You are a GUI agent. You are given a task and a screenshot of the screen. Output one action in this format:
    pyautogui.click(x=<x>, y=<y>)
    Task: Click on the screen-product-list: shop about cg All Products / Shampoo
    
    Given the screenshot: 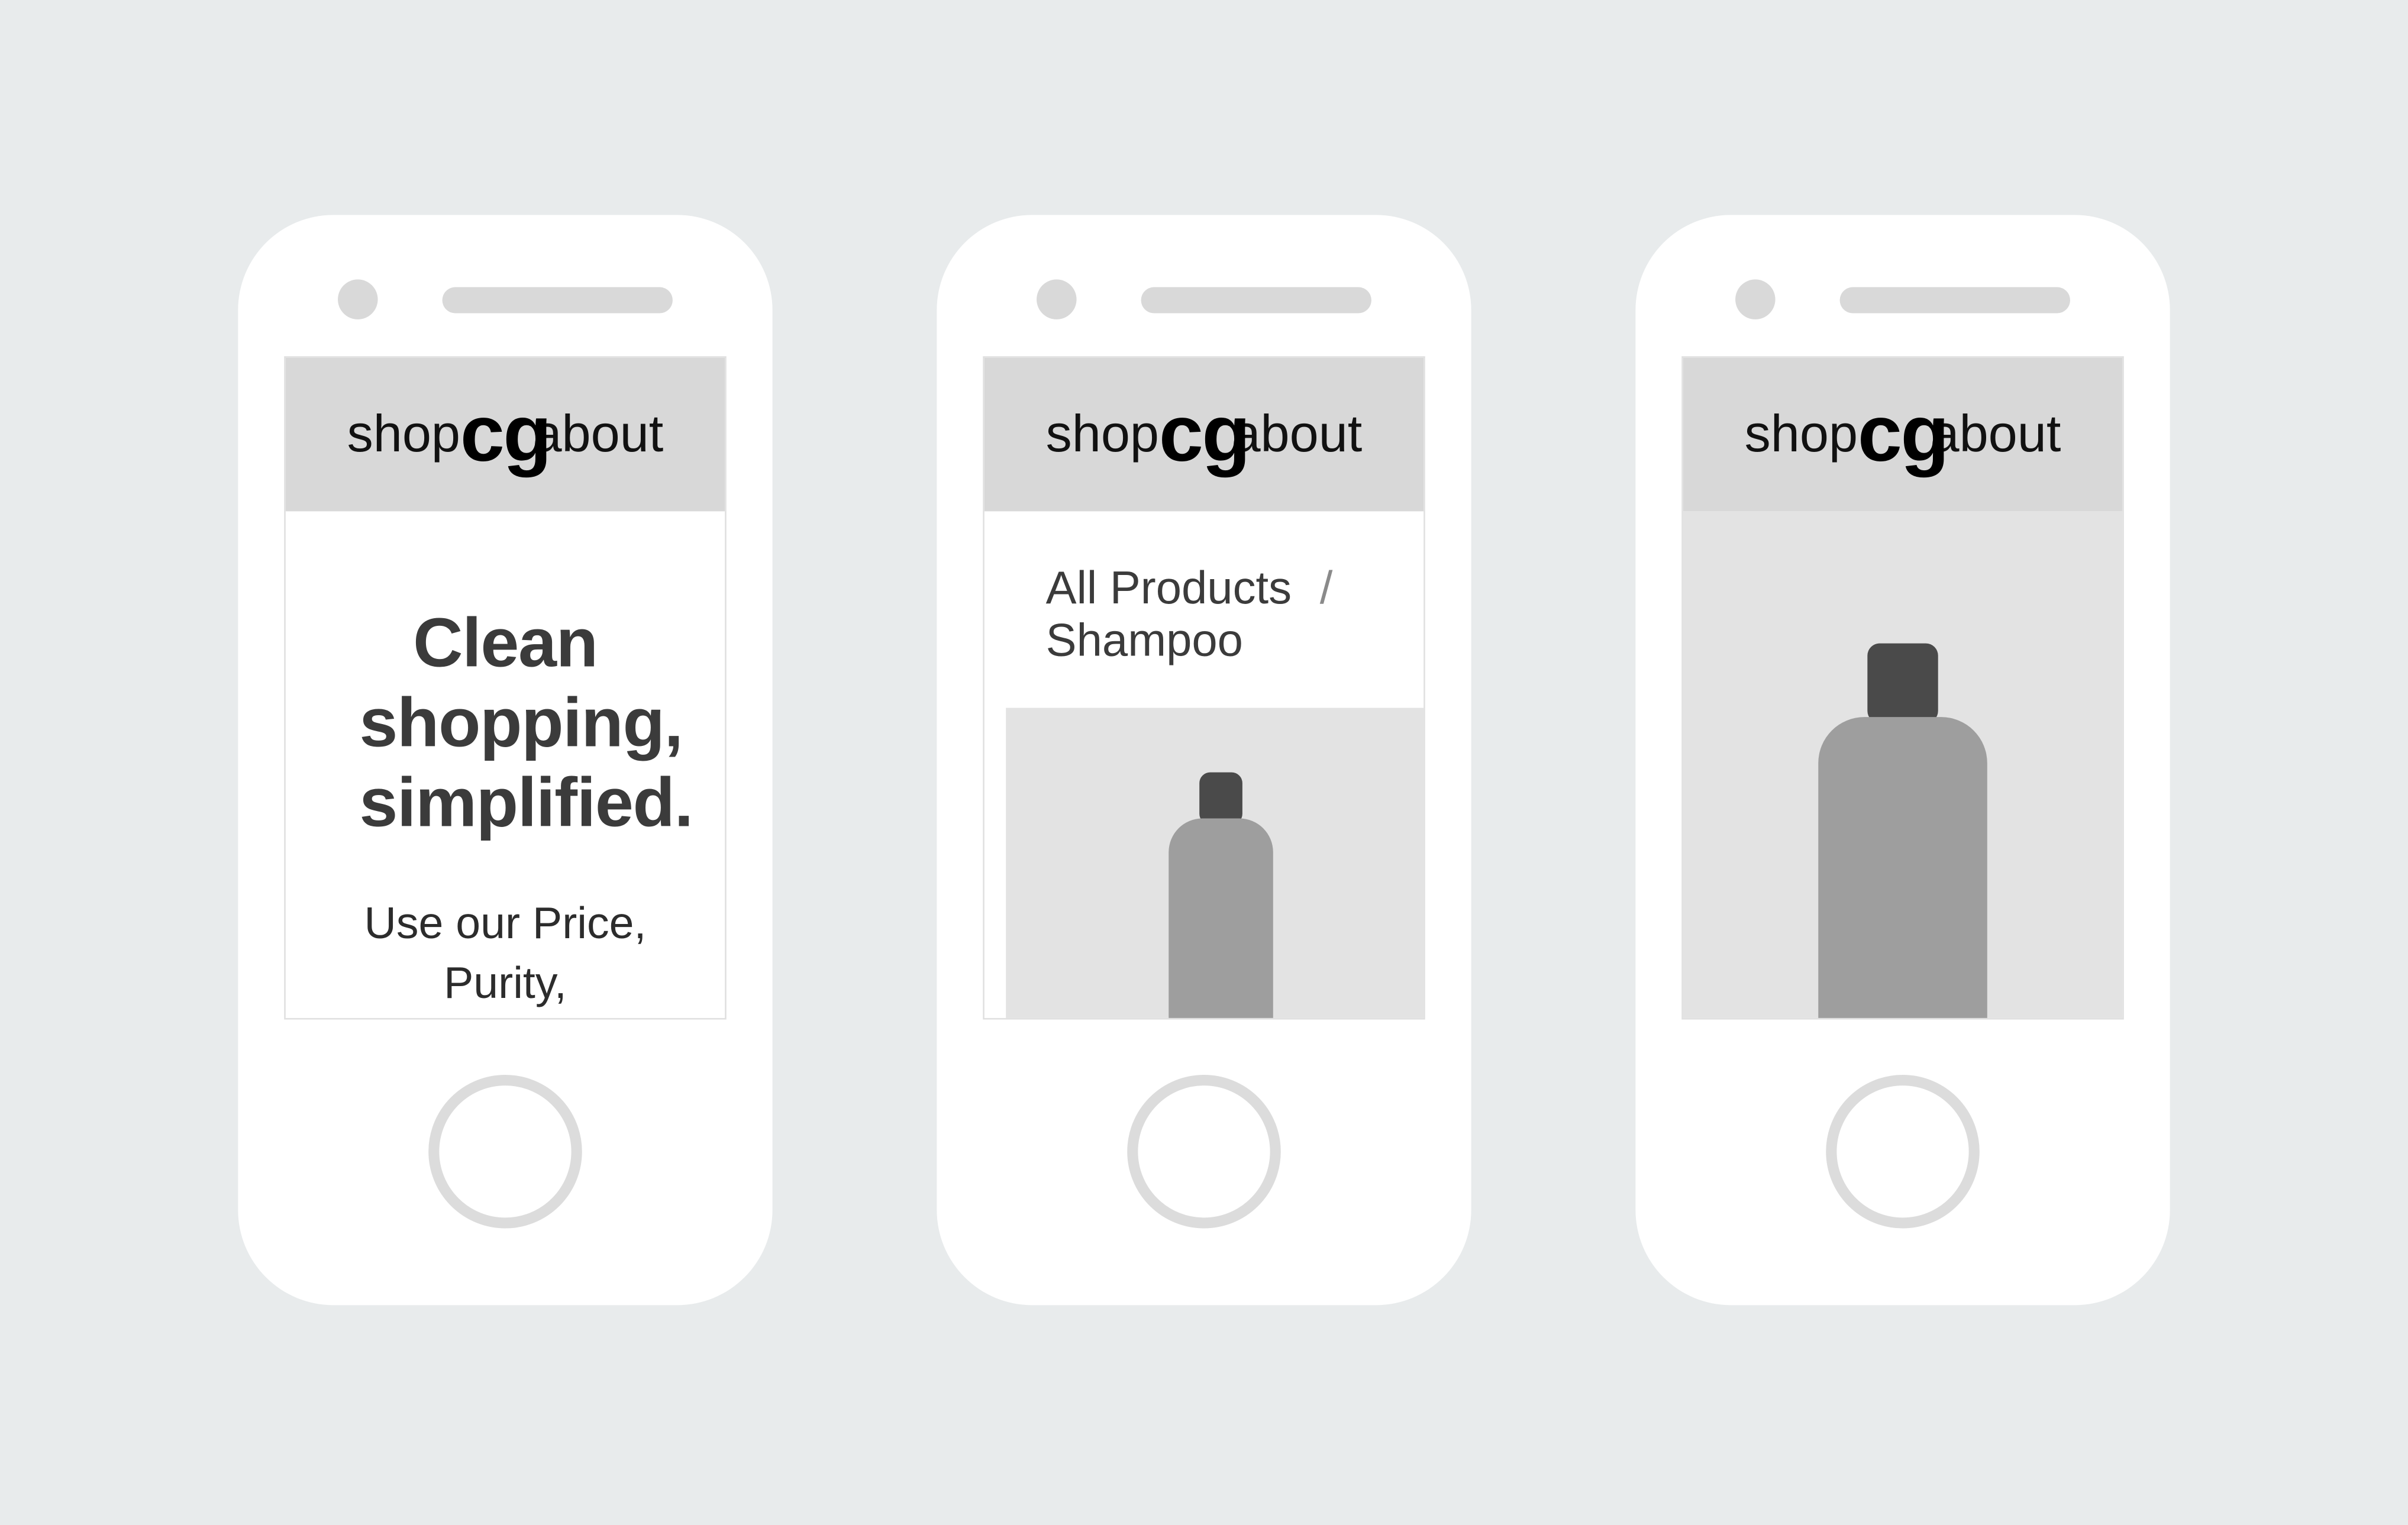 What is the action you would take?
    pyautogui.click(x=1204, y=688)
    